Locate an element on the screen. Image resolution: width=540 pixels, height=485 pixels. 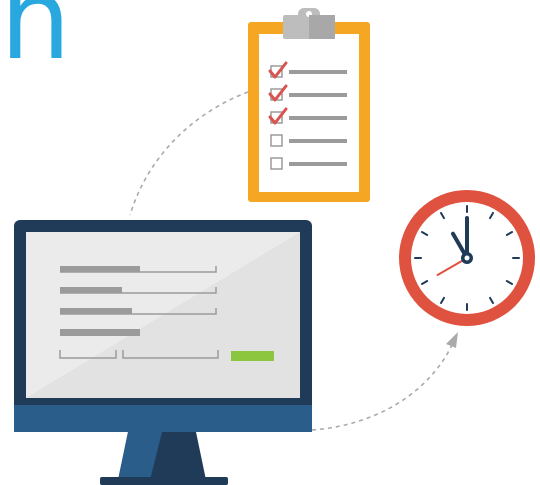
monitor-base is located at coordinates (164, 481).